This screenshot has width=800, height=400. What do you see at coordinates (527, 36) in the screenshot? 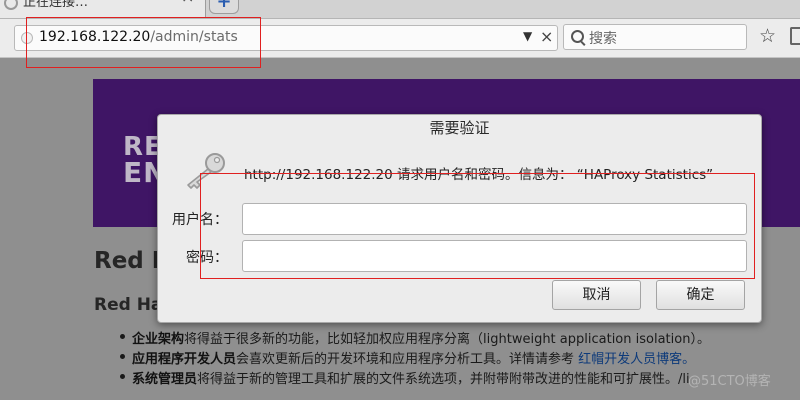
I see `url-history-dropdown-icon: ▼` at bounding box center [527, 36].